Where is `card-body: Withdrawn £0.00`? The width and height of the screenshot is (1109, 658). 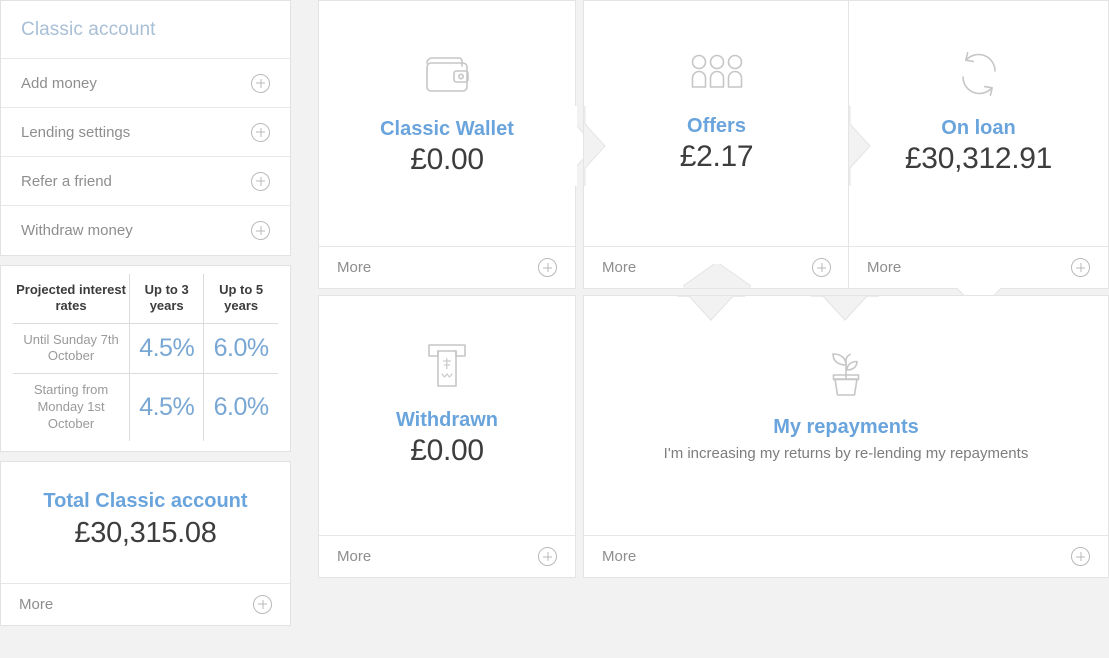
card-body: Withdrawn £0.00 is located at coordinates (447, 415).